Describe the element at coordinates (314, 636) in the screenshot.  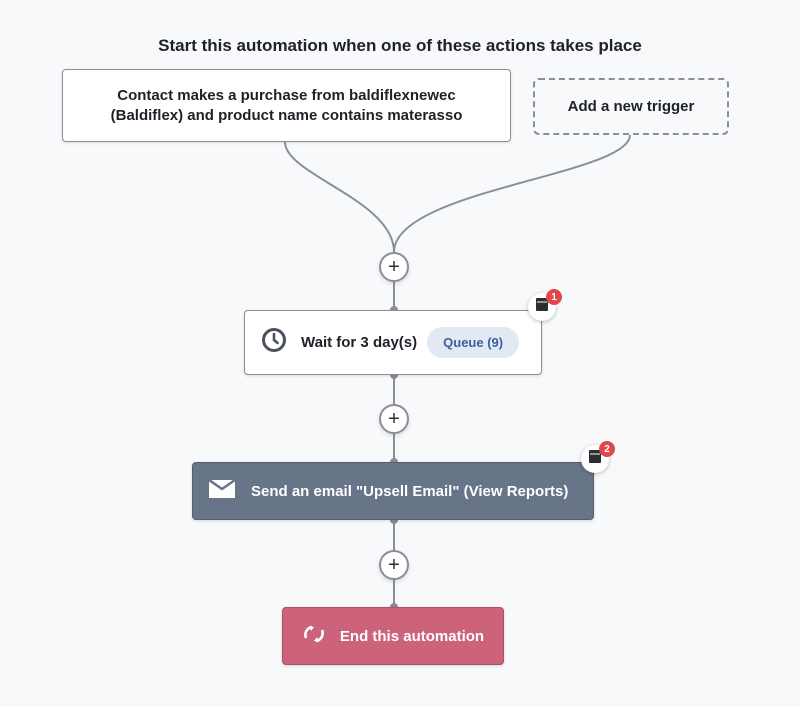
I see `refresh-icon` at that location.